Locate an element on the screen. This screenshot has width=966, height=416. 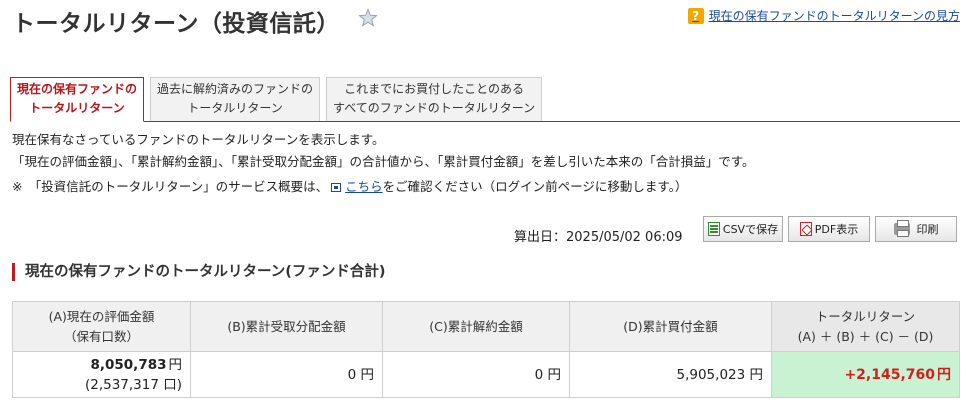
header-label: トータルリターン is located at coordinates (865, 316).